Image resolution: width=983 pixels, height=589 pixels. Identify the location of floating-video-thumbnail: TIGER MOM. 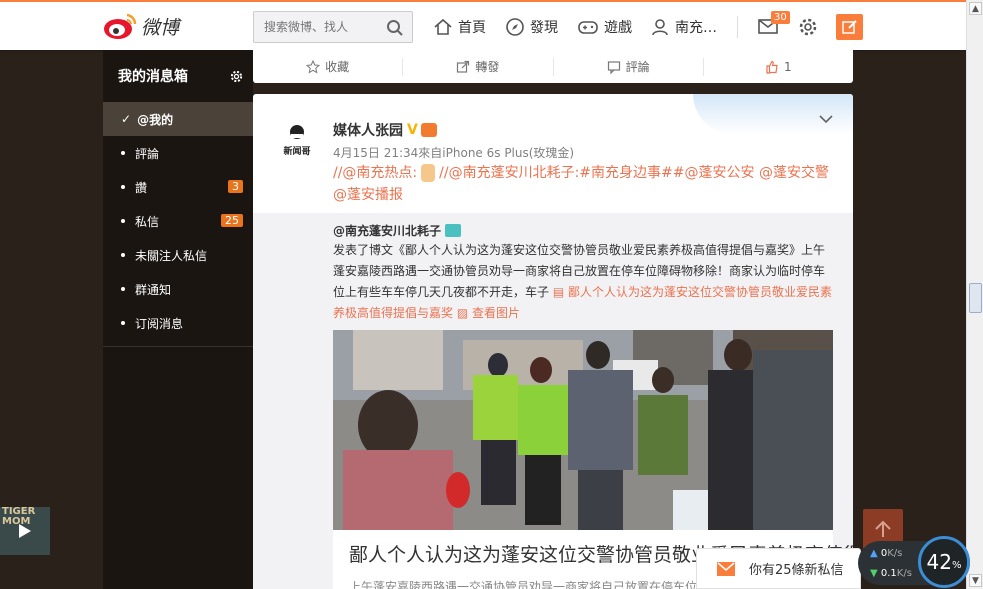
(25, 531).